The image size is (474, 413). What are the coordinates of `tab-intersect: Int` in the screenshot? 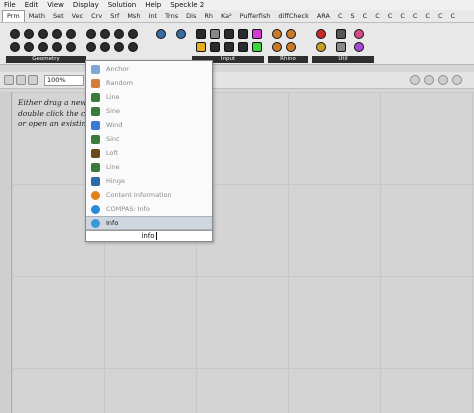 It's located at (152, 16).